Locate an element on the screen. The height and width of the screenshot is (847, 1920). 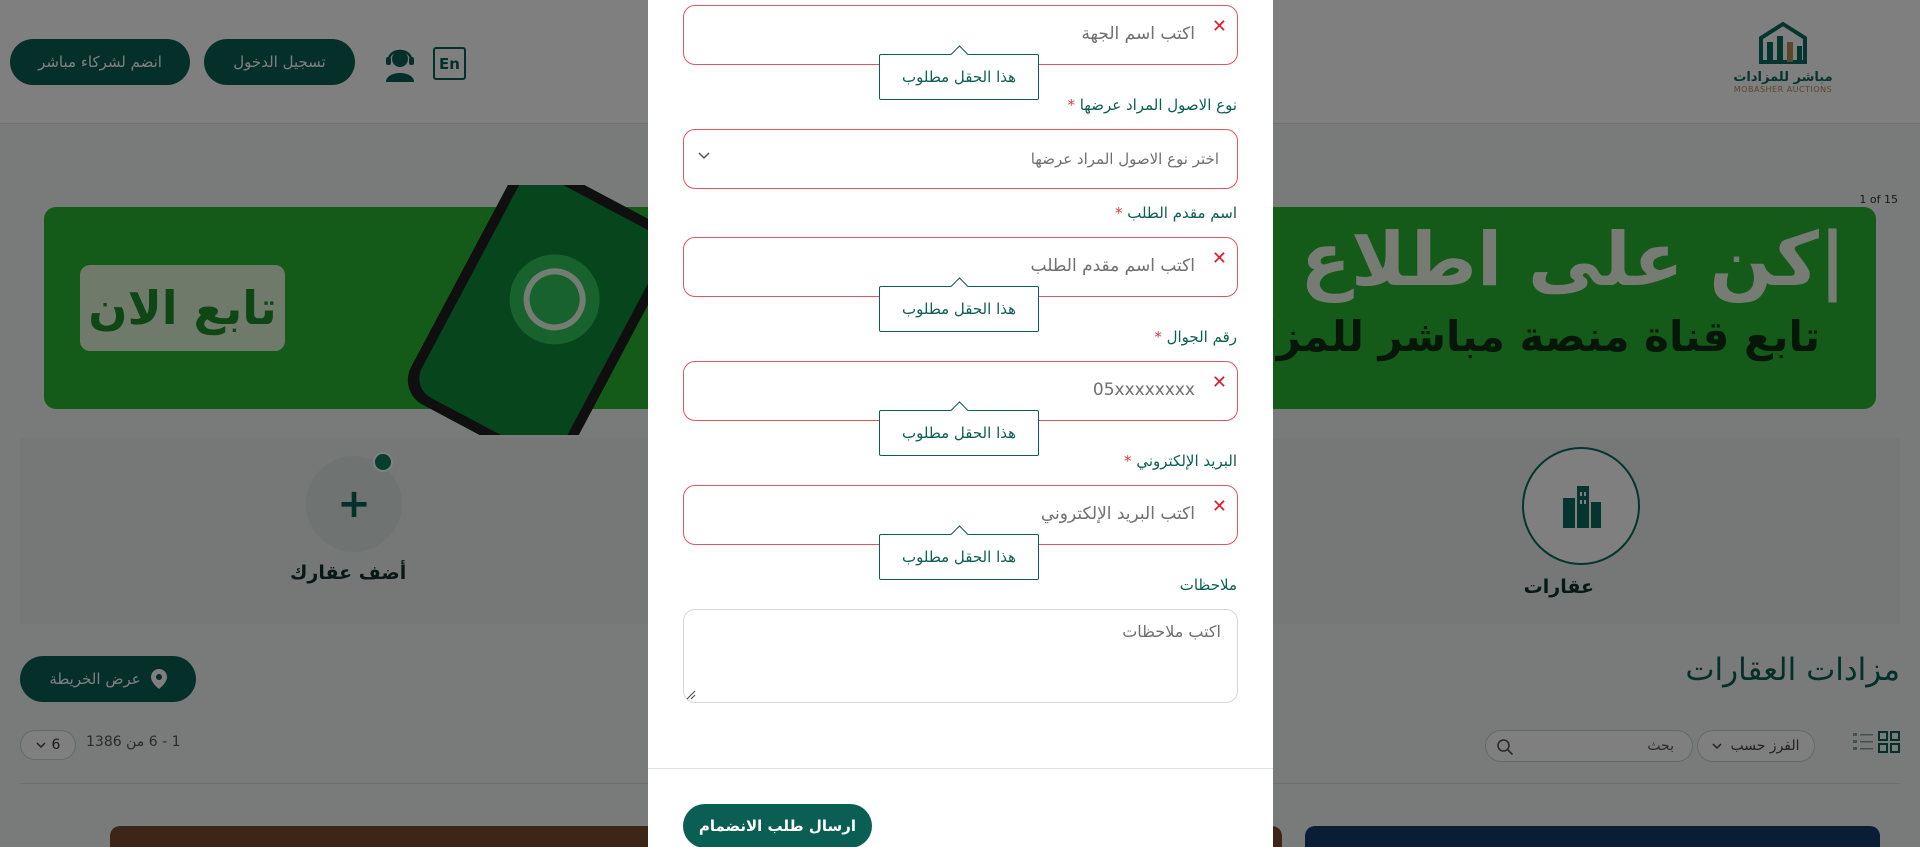
mobile-label-text: رقم الجوال is located at coordinates (1201, 337).